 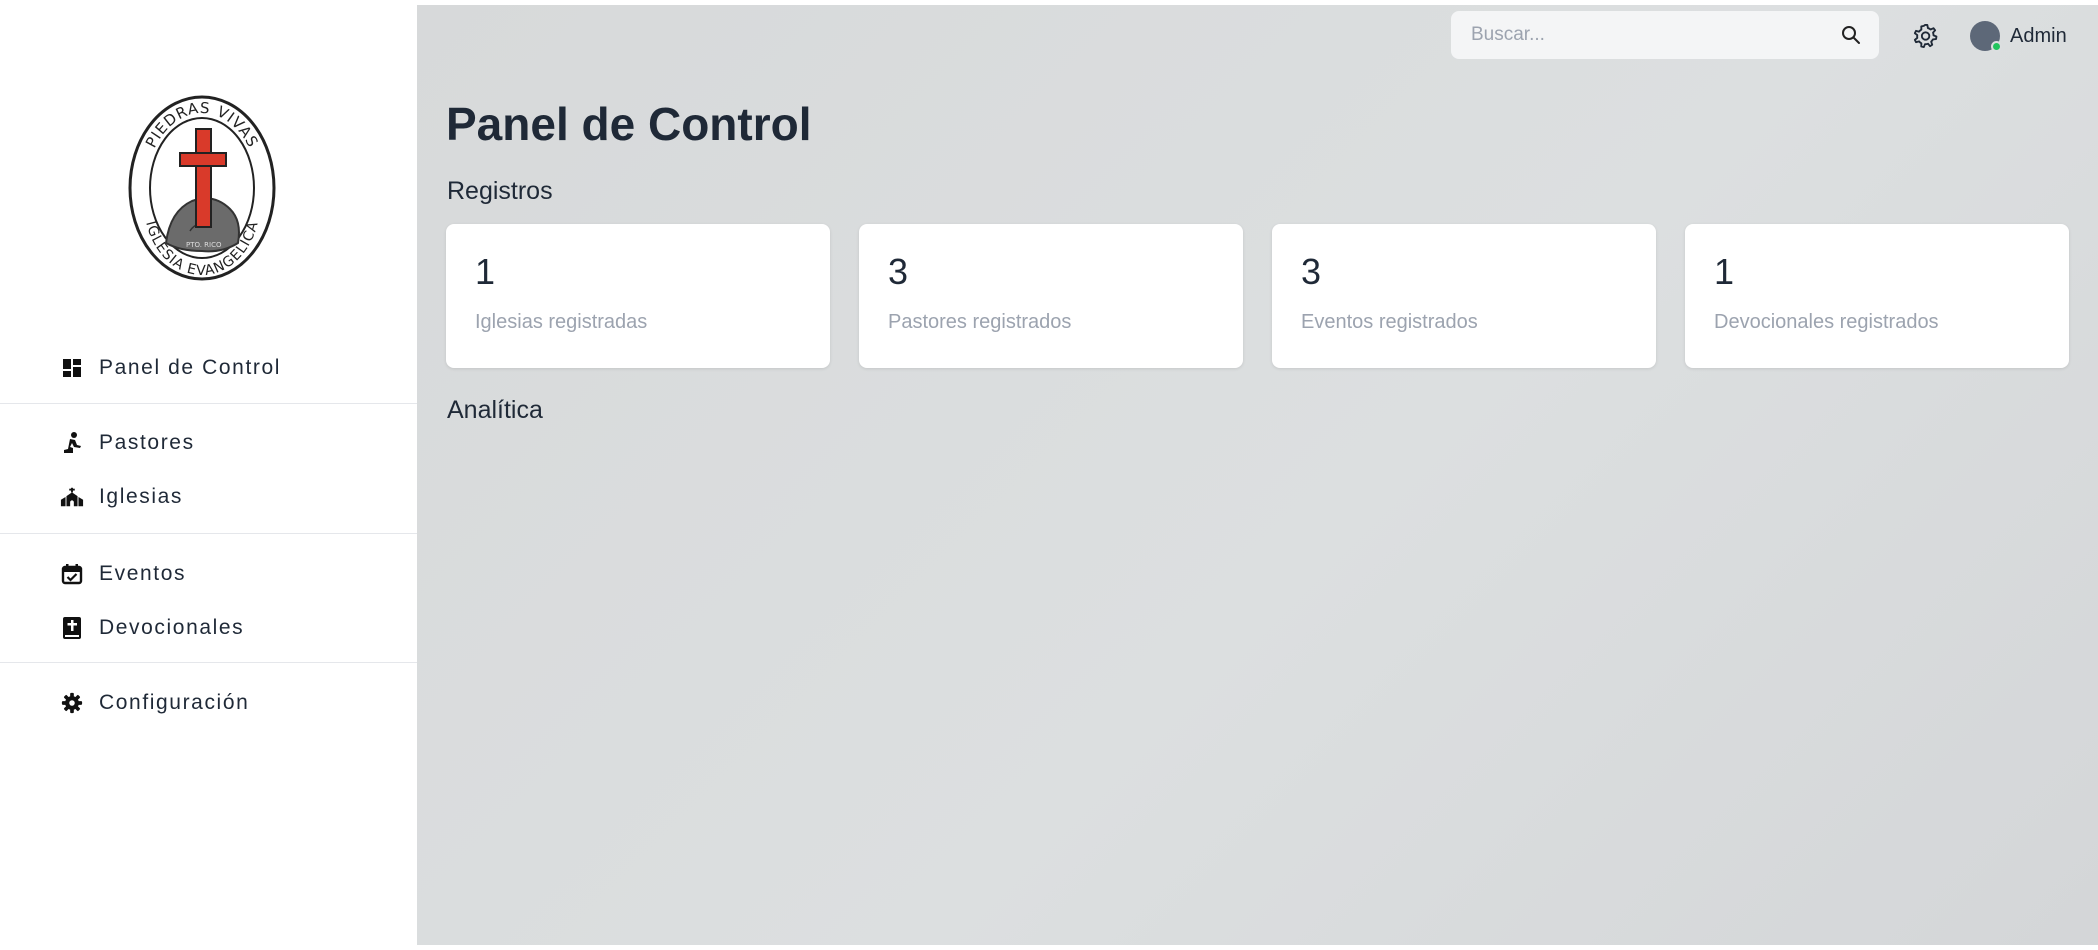 What do you see at coordinates (190, 367) in the screenshot?
I see `sidebar-item-label: Panel de Control` at bounding box center [190, 367].